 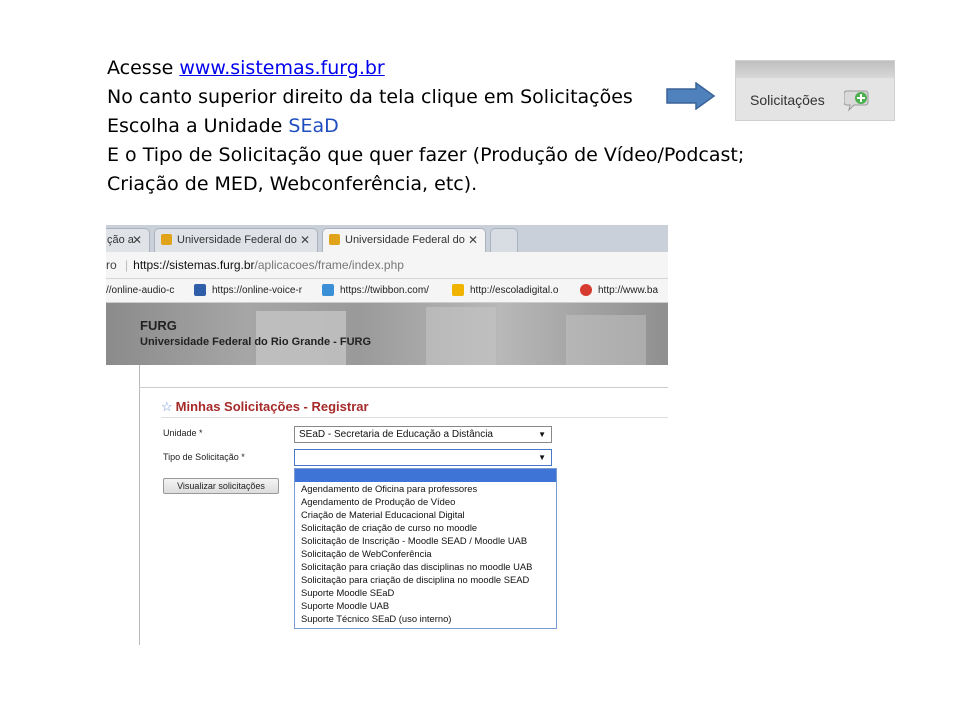 What do you see at coordinates (198, 126) in the screenshot?
I see `instruction-prefix: Escolha a Unidade` at bounding box center [198, 126].